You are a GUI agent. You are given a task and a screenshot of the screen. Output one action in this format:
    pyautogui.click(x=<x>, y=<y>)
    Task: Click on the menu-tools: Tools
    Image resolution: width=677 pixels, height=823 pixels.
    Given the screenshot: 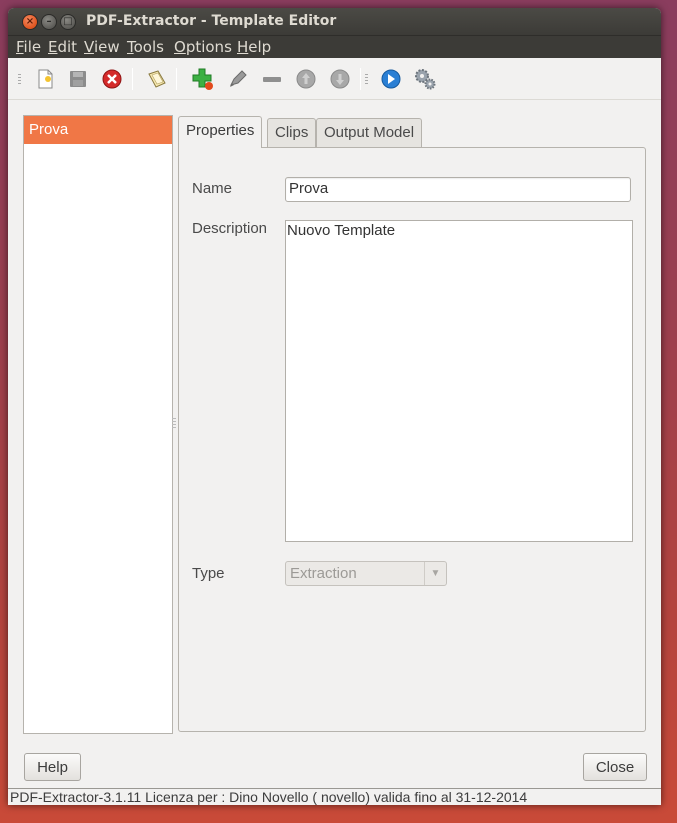 What is the action you would take?
    pyautogui.click(x=145, y=47)
    